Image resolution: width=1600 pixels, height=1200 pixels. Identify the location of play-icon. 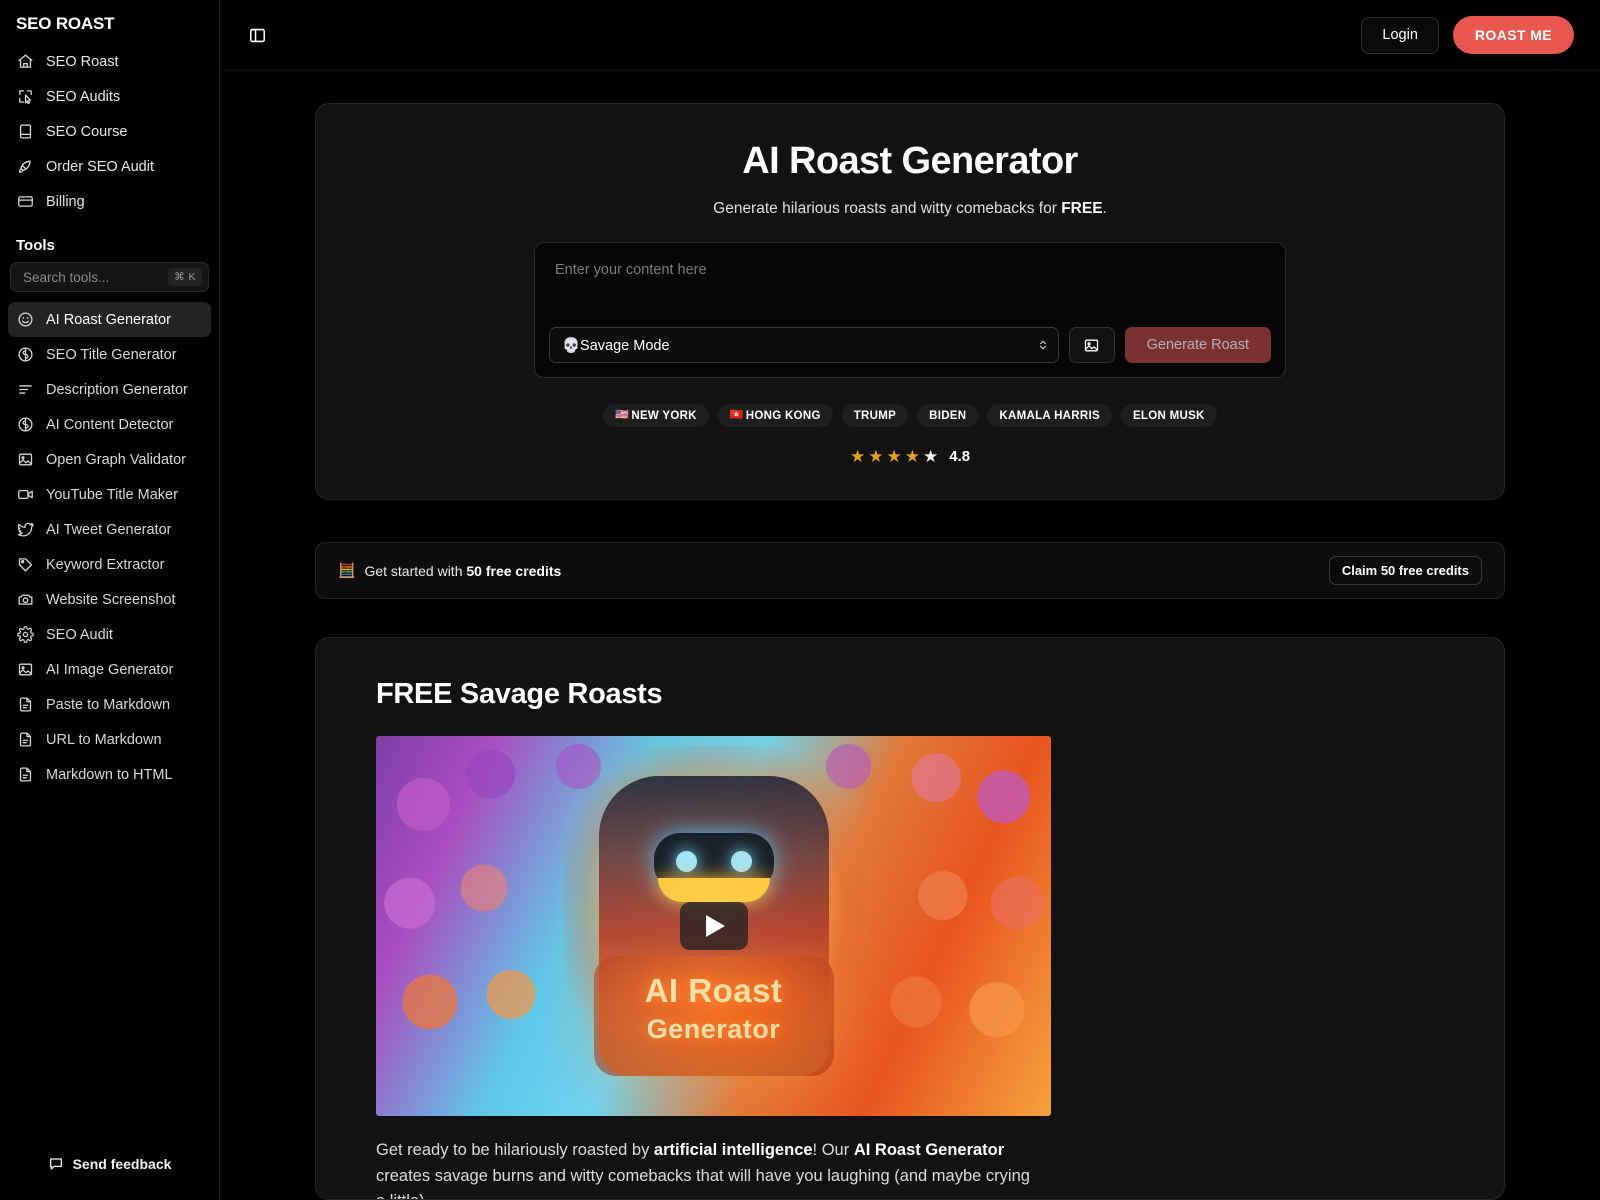
(713, 926).